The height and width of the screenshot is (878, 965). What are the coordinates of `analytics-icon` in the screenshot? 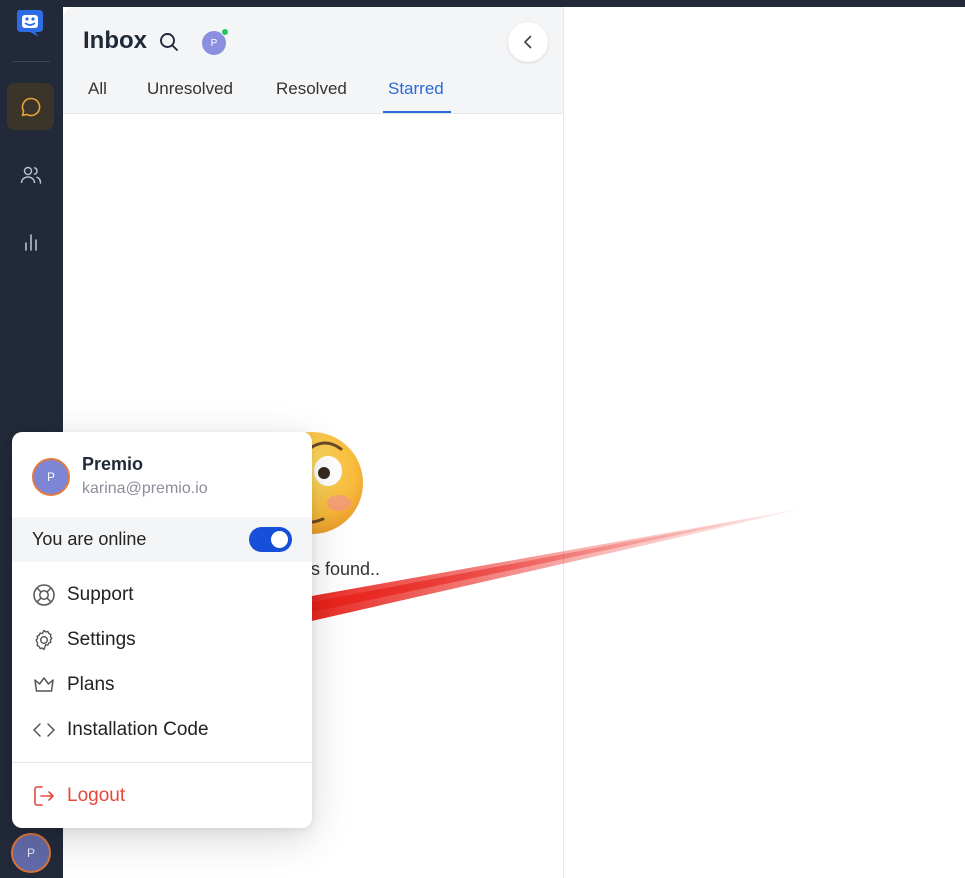 It's located at (30, 242).